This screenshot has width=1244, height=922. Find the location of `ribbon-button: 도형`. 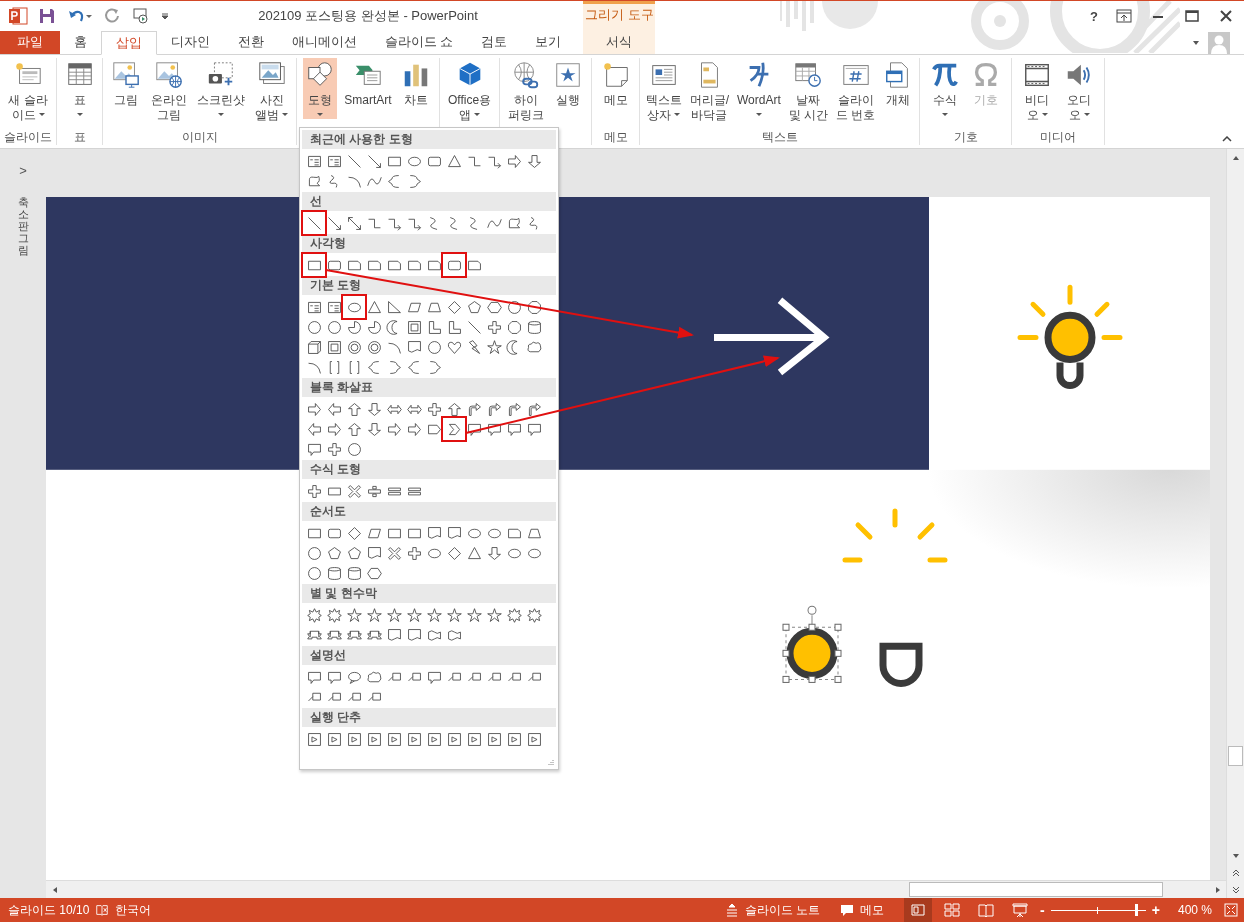

ribbon-button: 도형 is located at coordinates (319, 88).